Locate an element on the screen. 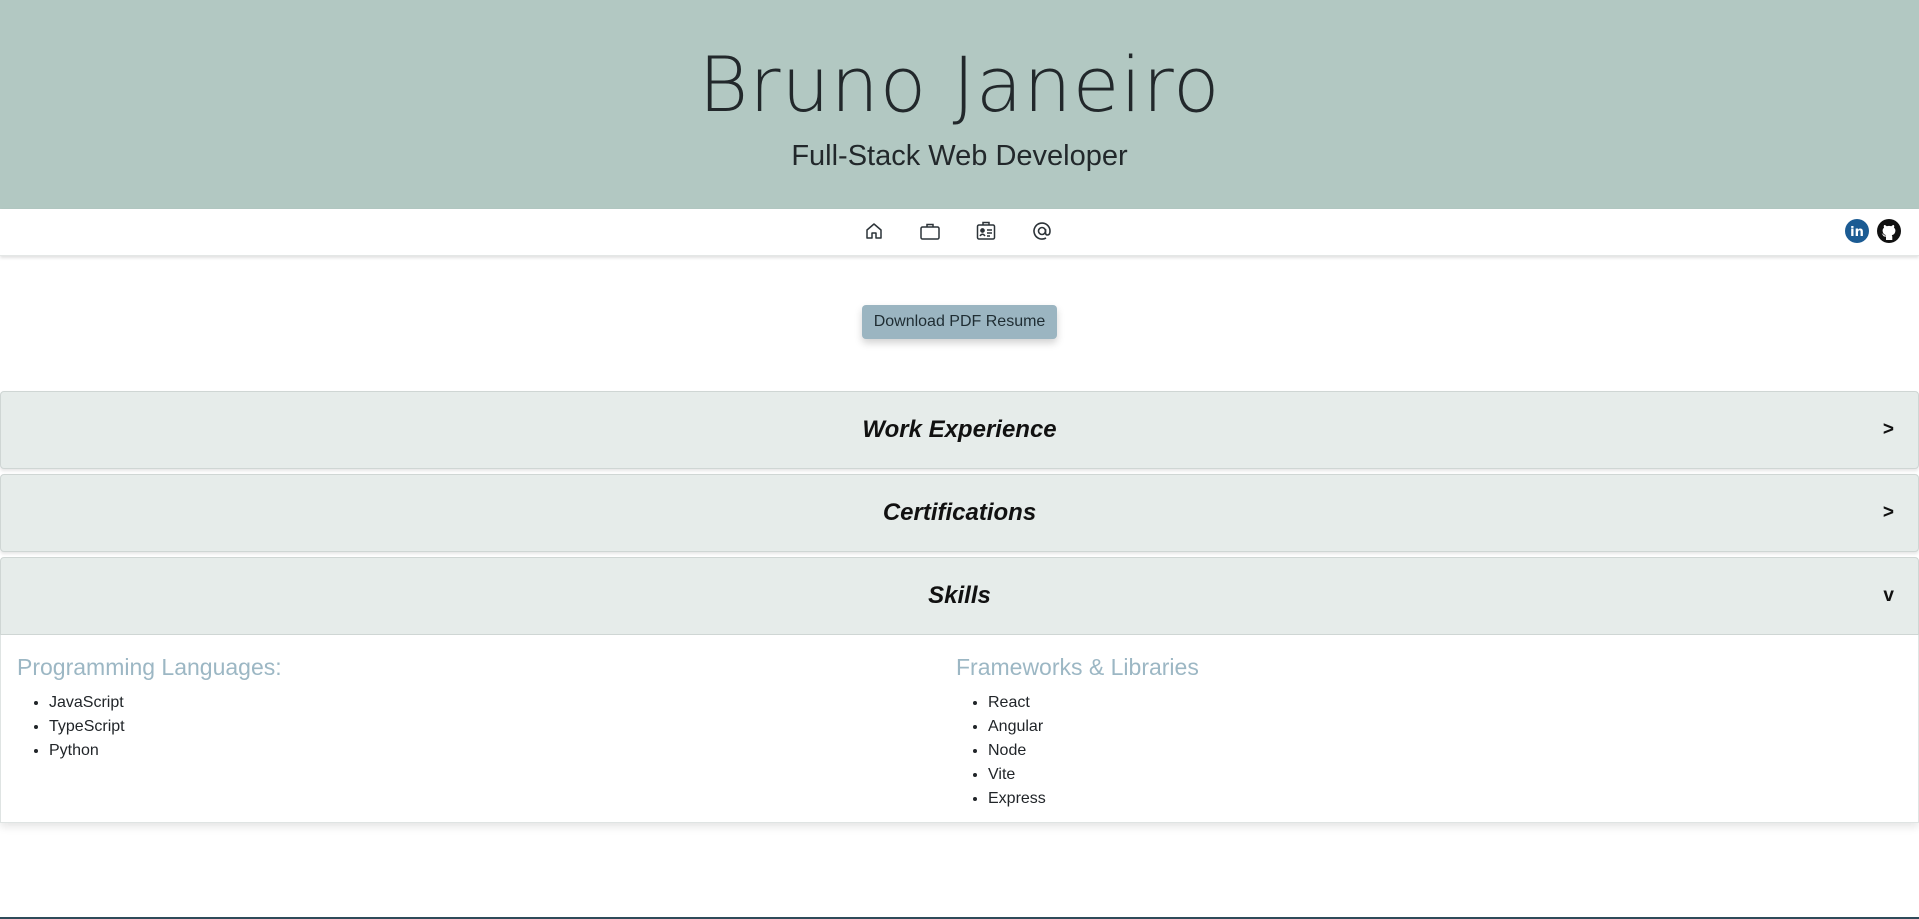 This screenshot has width=1919, height=919. at-sign-icon is located at coordinates (1042, 231).